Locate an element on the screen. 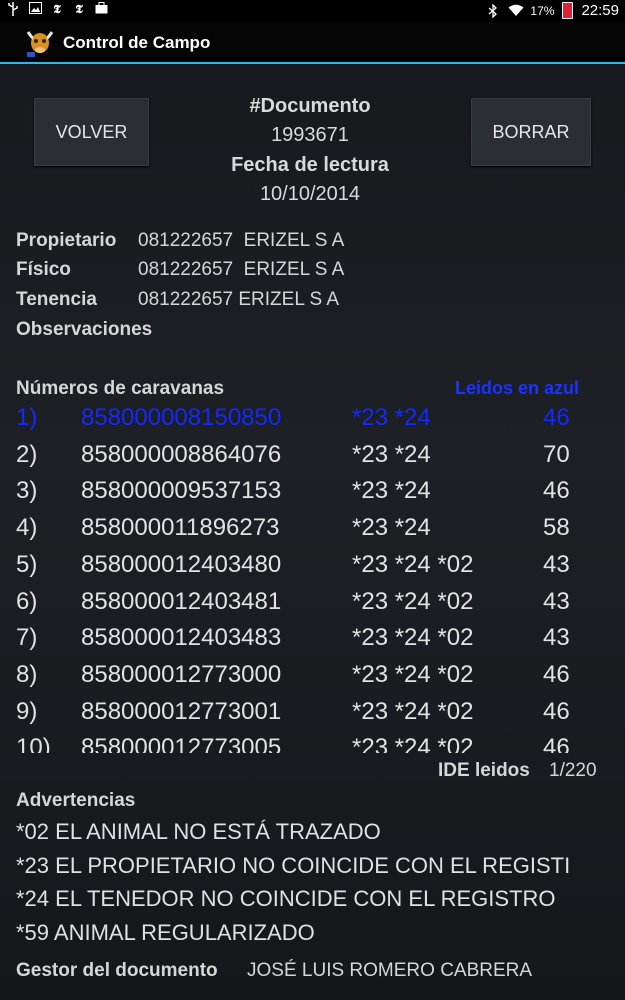 The height and width of the screenshot is (1000, 625). usb-icon is located at coordinates (13, 9).